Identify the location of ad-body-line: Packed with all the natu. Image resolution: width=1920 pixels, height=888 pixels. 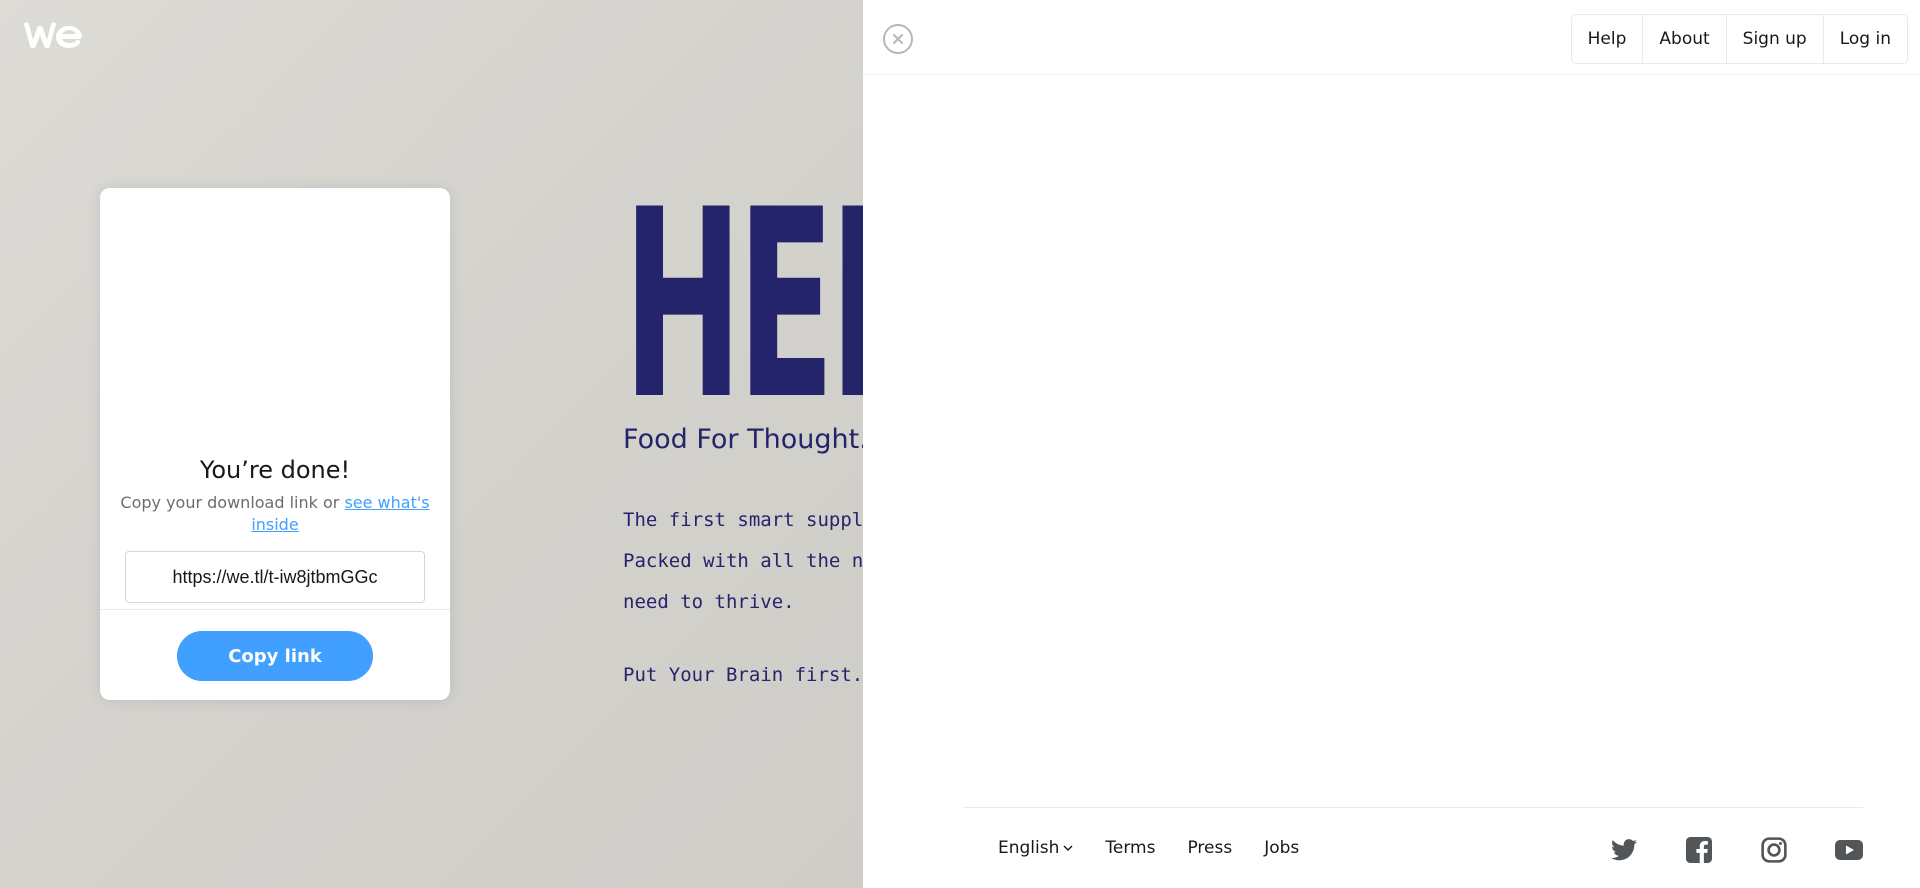
(743, 561).